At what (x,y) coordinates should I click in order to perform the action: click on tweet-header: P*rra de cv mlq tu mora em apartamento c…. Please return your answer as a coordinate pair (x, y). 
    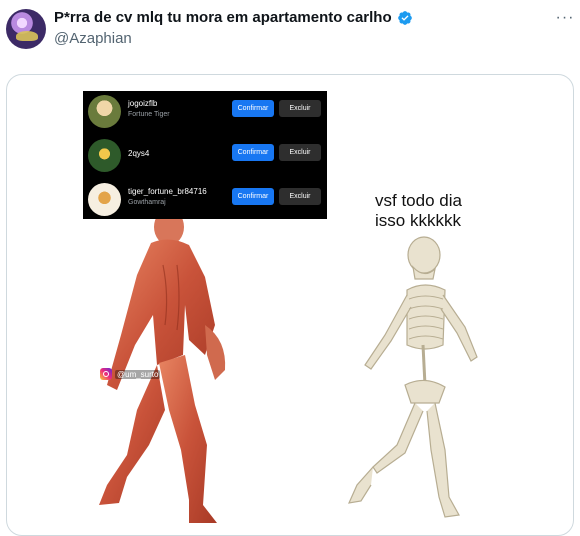
    Looking at the image, I should click on (290, 30).